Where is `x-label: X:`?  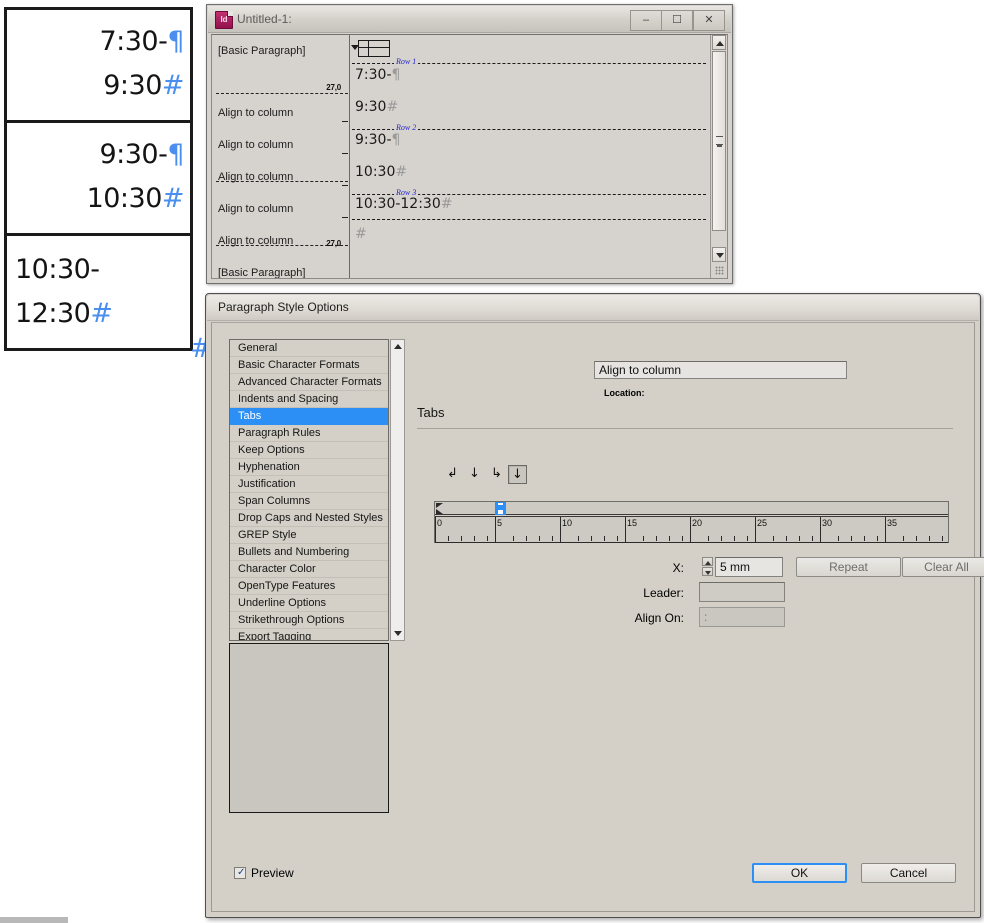 x-label: X: is located at coordinates (678, 568).